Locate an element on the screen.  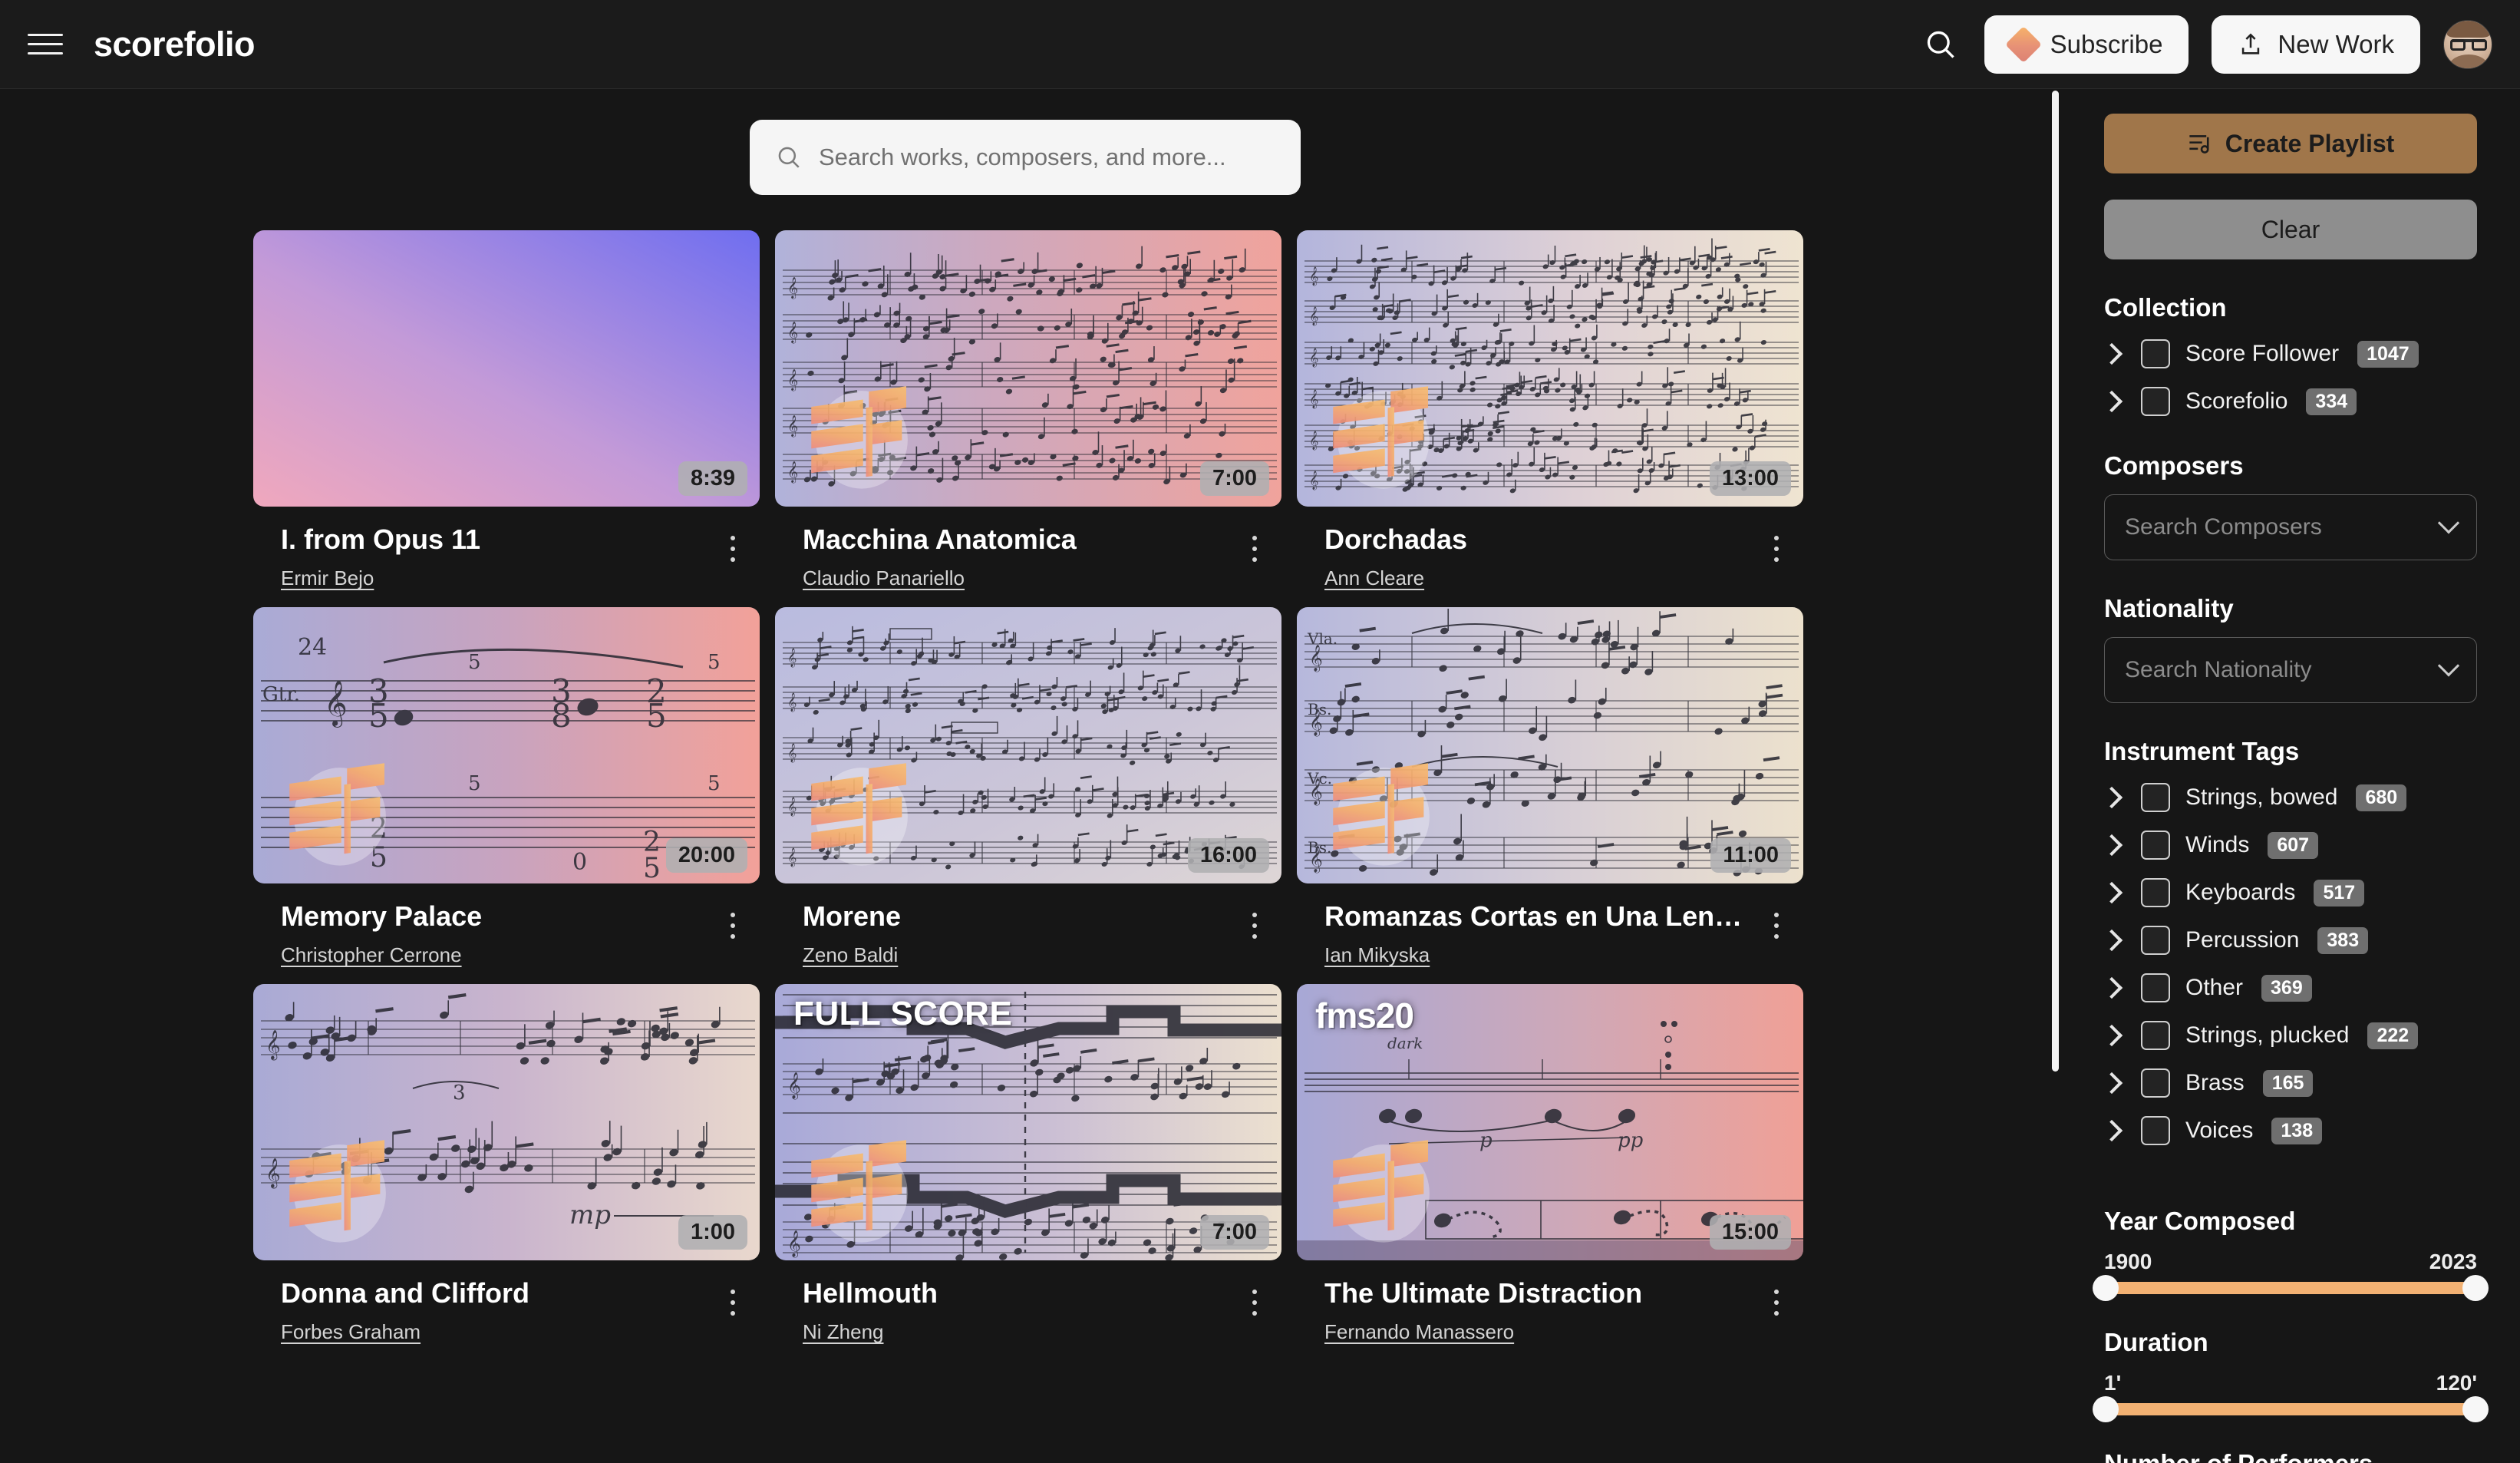
playlist-add-icon is located at coordinates (2199, 144).